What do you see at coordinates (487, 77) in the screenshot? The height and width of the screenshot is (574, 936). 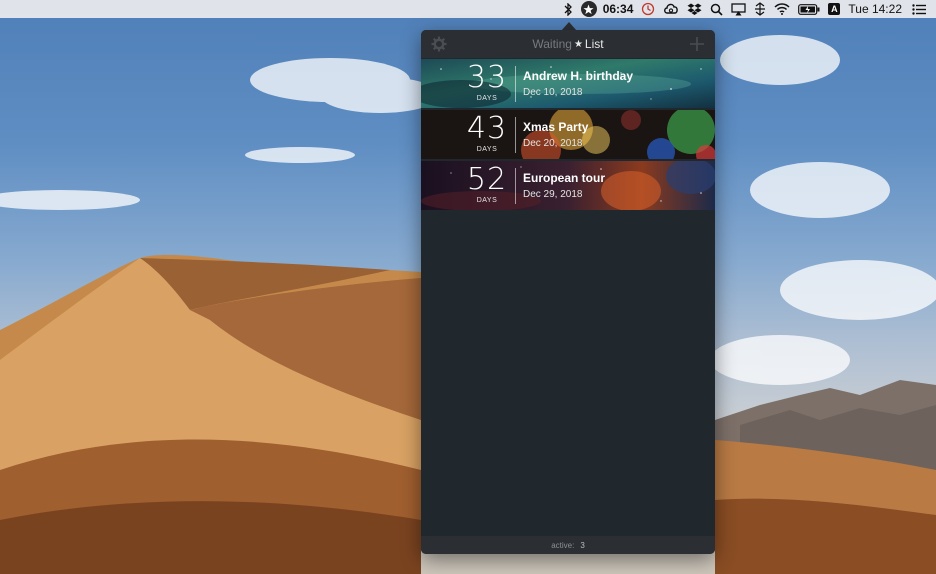 I see `event-days-count: 33` at bounding box center [487, 77].